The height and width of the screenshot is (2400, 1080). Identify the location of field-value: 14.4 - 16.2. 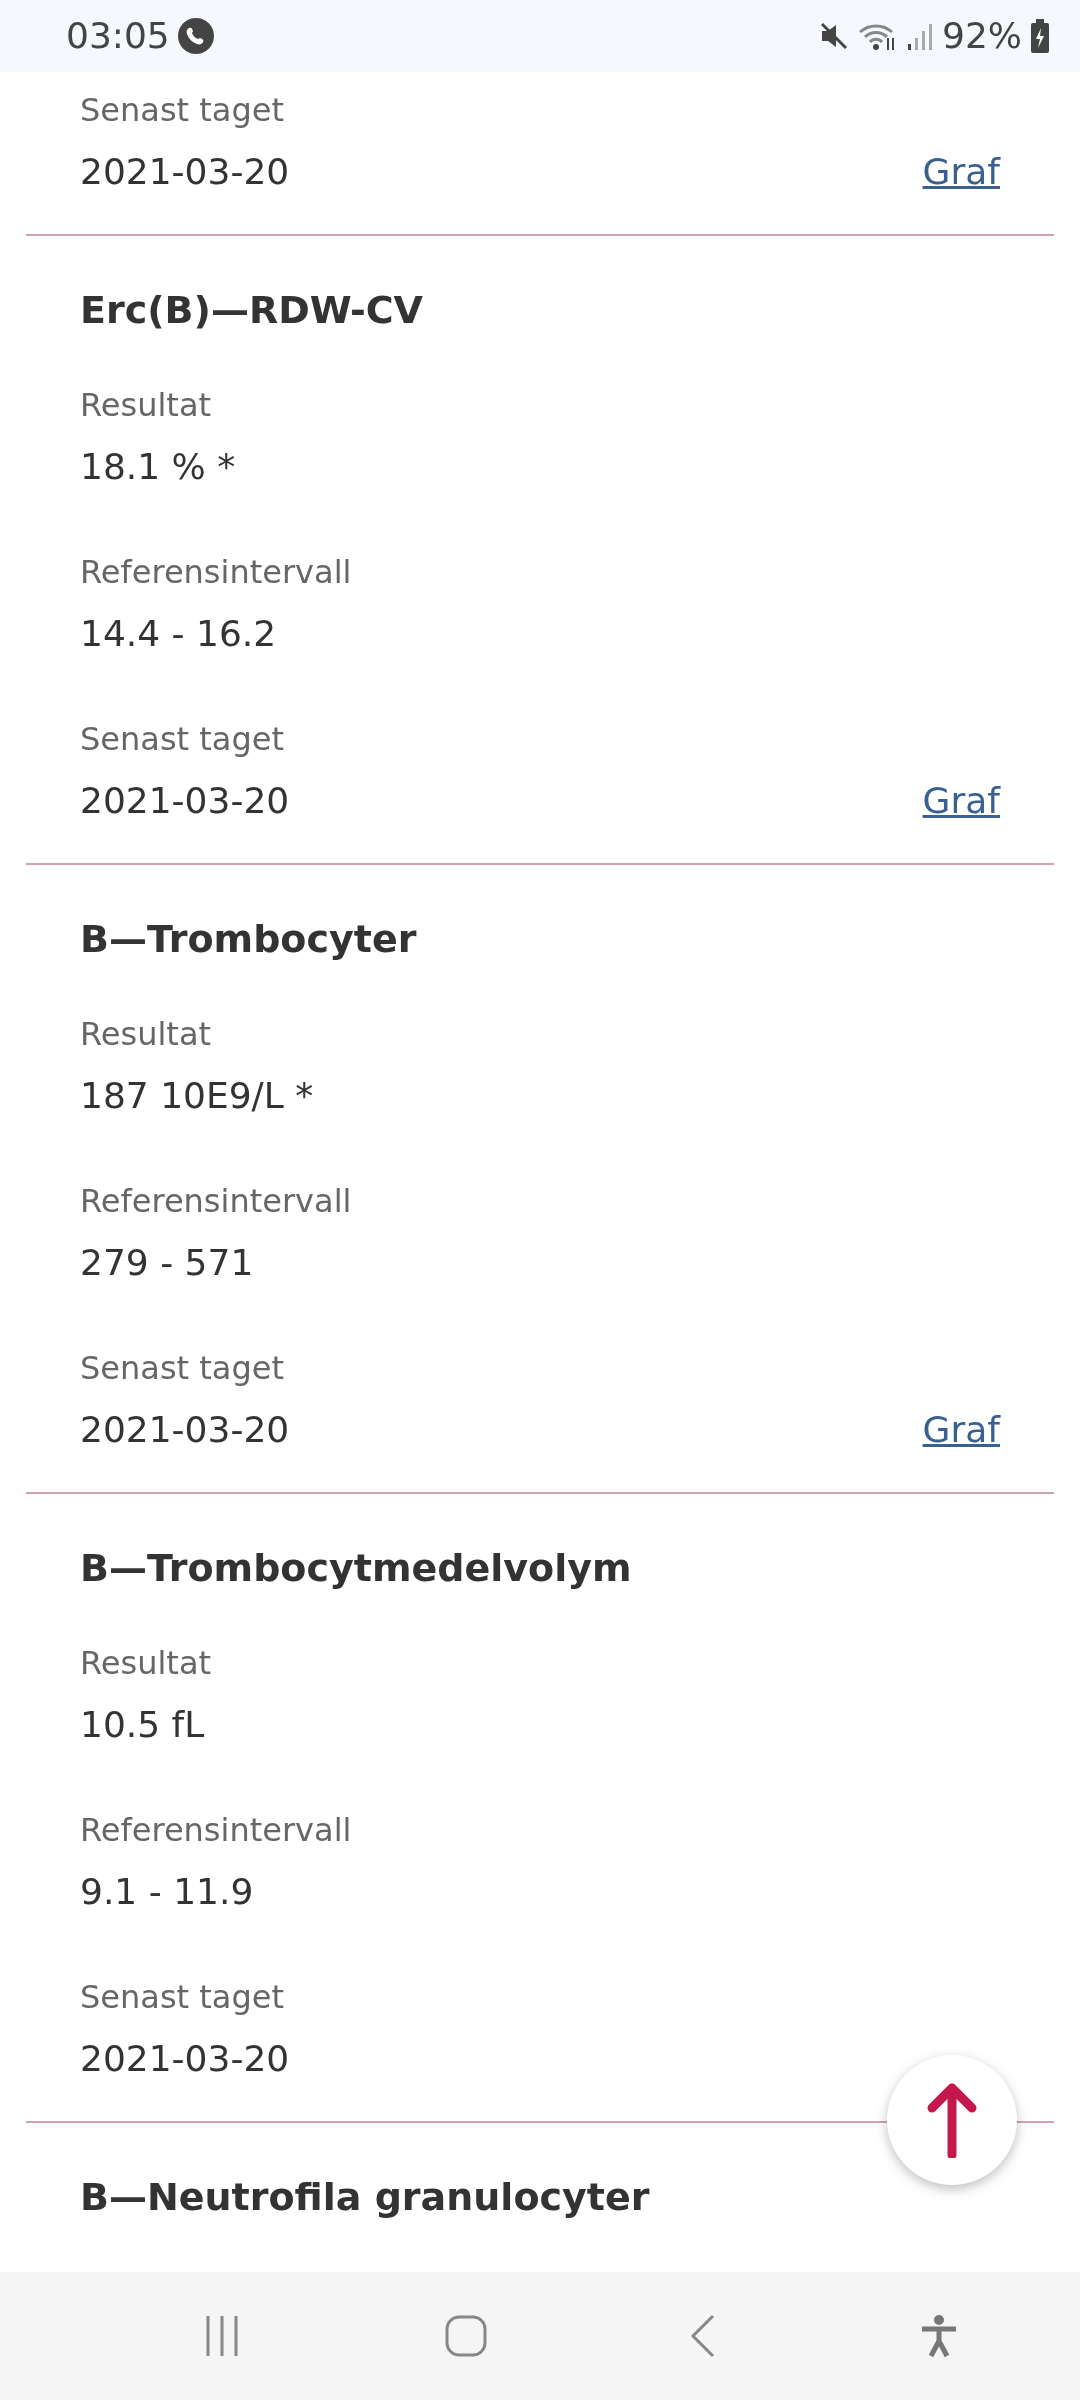
(178, 634).